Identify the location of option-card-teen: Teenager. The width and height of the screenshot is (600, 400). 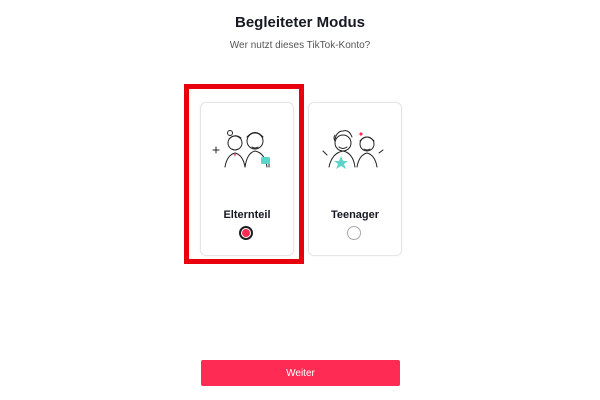
(355, 179).